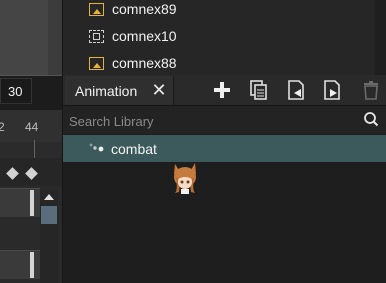  I want to click on copy-icon, so click(259, 90).